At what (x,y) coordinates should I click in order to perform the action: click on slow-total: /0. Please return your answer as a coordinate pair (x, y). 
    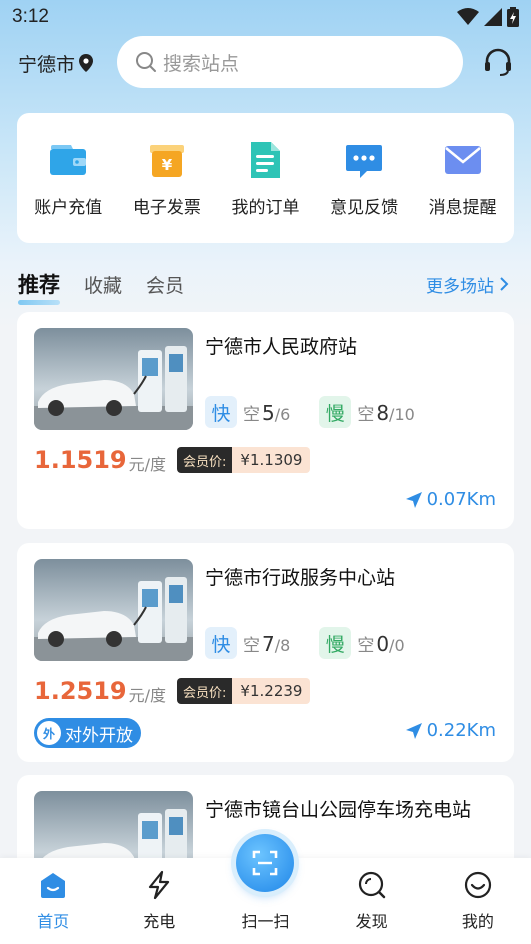
    Looking at the image, I should click on (397, 645).